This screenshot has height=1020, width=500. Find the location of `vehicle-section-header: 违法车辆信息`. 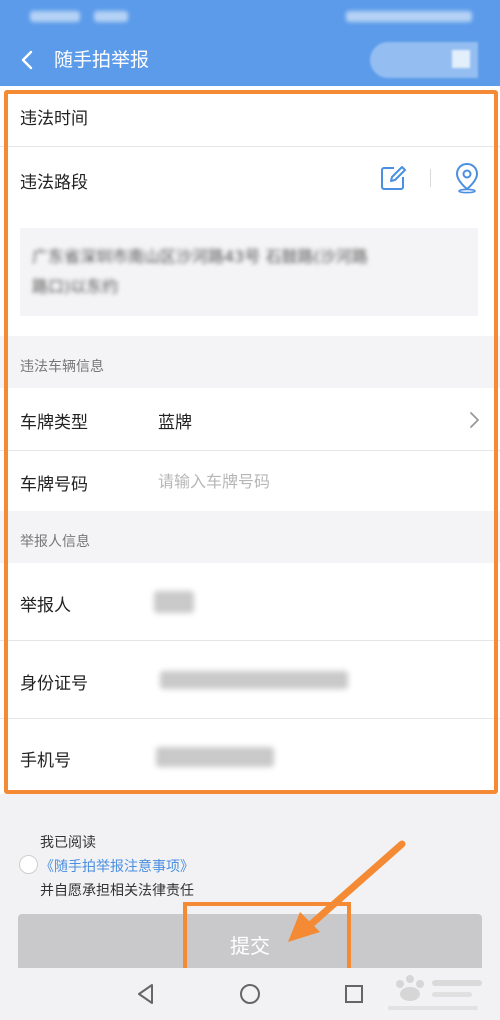

vehicle-section-header: 违法车辆信息 is located at coordinates (250, 362).